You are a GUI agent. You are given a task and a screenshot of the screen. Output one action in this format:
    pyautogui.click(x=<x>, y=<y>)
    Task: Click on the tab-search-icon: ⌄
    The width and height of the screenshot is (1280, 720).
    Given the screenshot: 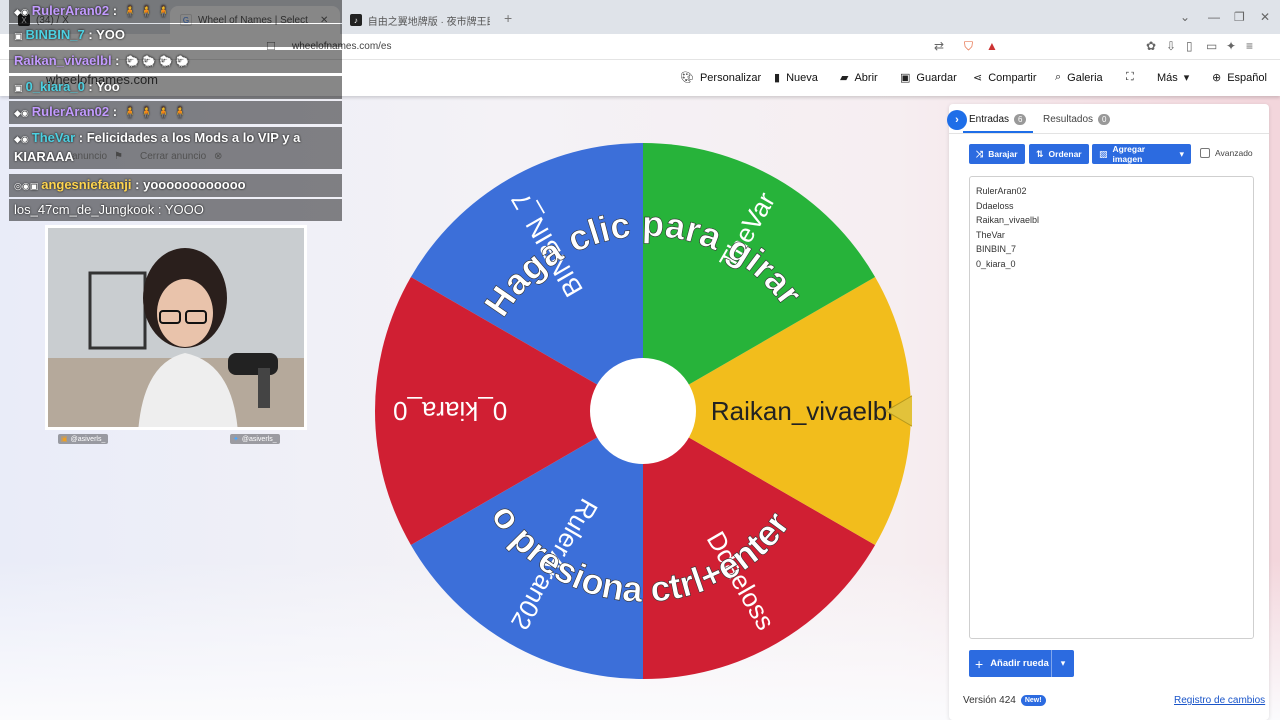 What is the action you would take?
    pyautogui.click(x=1185, y=17)
    